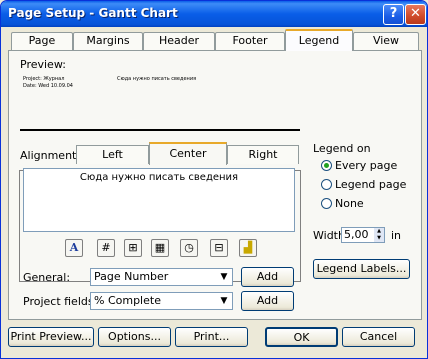 The image size is (428, 359). I want to click on legend-page-label: Legend page, so click(371, 184).